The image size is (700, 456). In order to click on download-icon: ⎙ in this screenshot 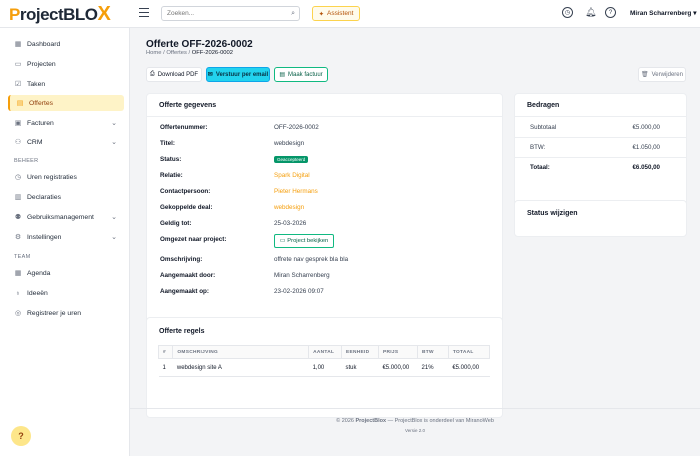, I will do `click(152, 74)`.